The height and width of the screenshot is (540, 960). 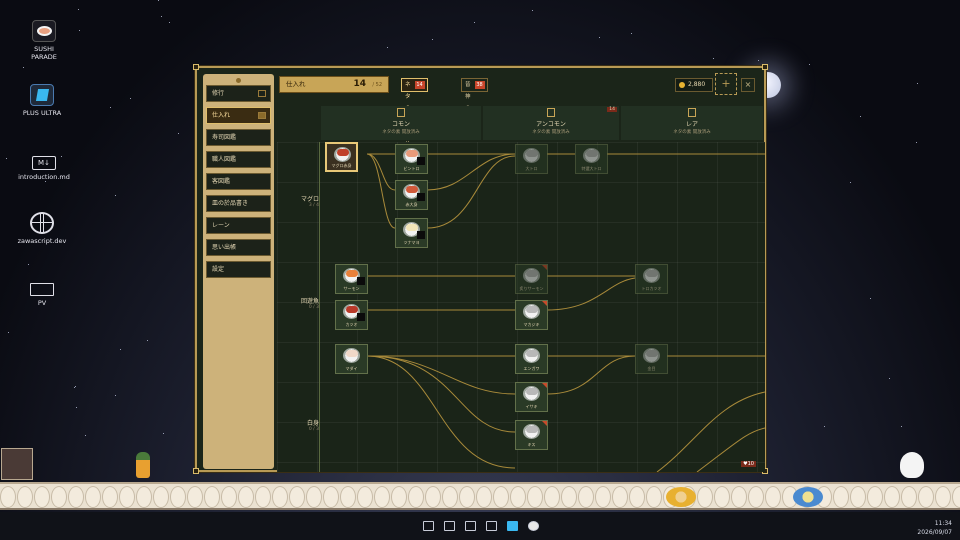 I want to click on desktop-icon-zawascript: zawascript.dev, so click(x=42, y=228).